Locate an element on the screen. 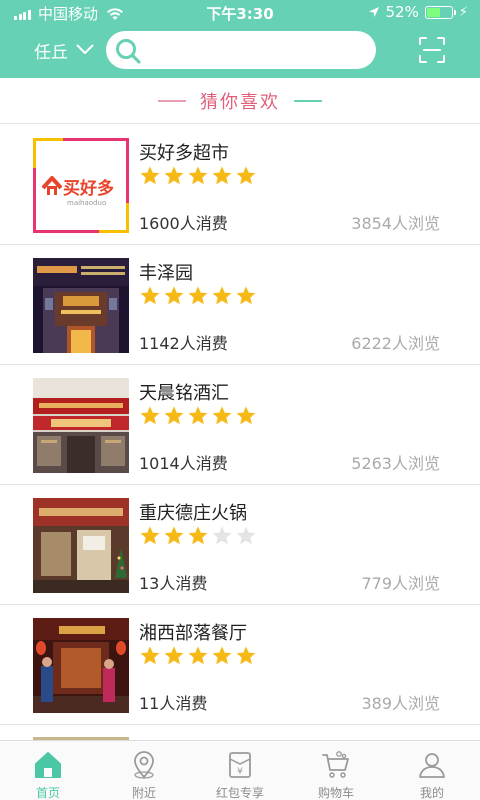  hotpot-storefront-photo is located at coordinates (81, 545).